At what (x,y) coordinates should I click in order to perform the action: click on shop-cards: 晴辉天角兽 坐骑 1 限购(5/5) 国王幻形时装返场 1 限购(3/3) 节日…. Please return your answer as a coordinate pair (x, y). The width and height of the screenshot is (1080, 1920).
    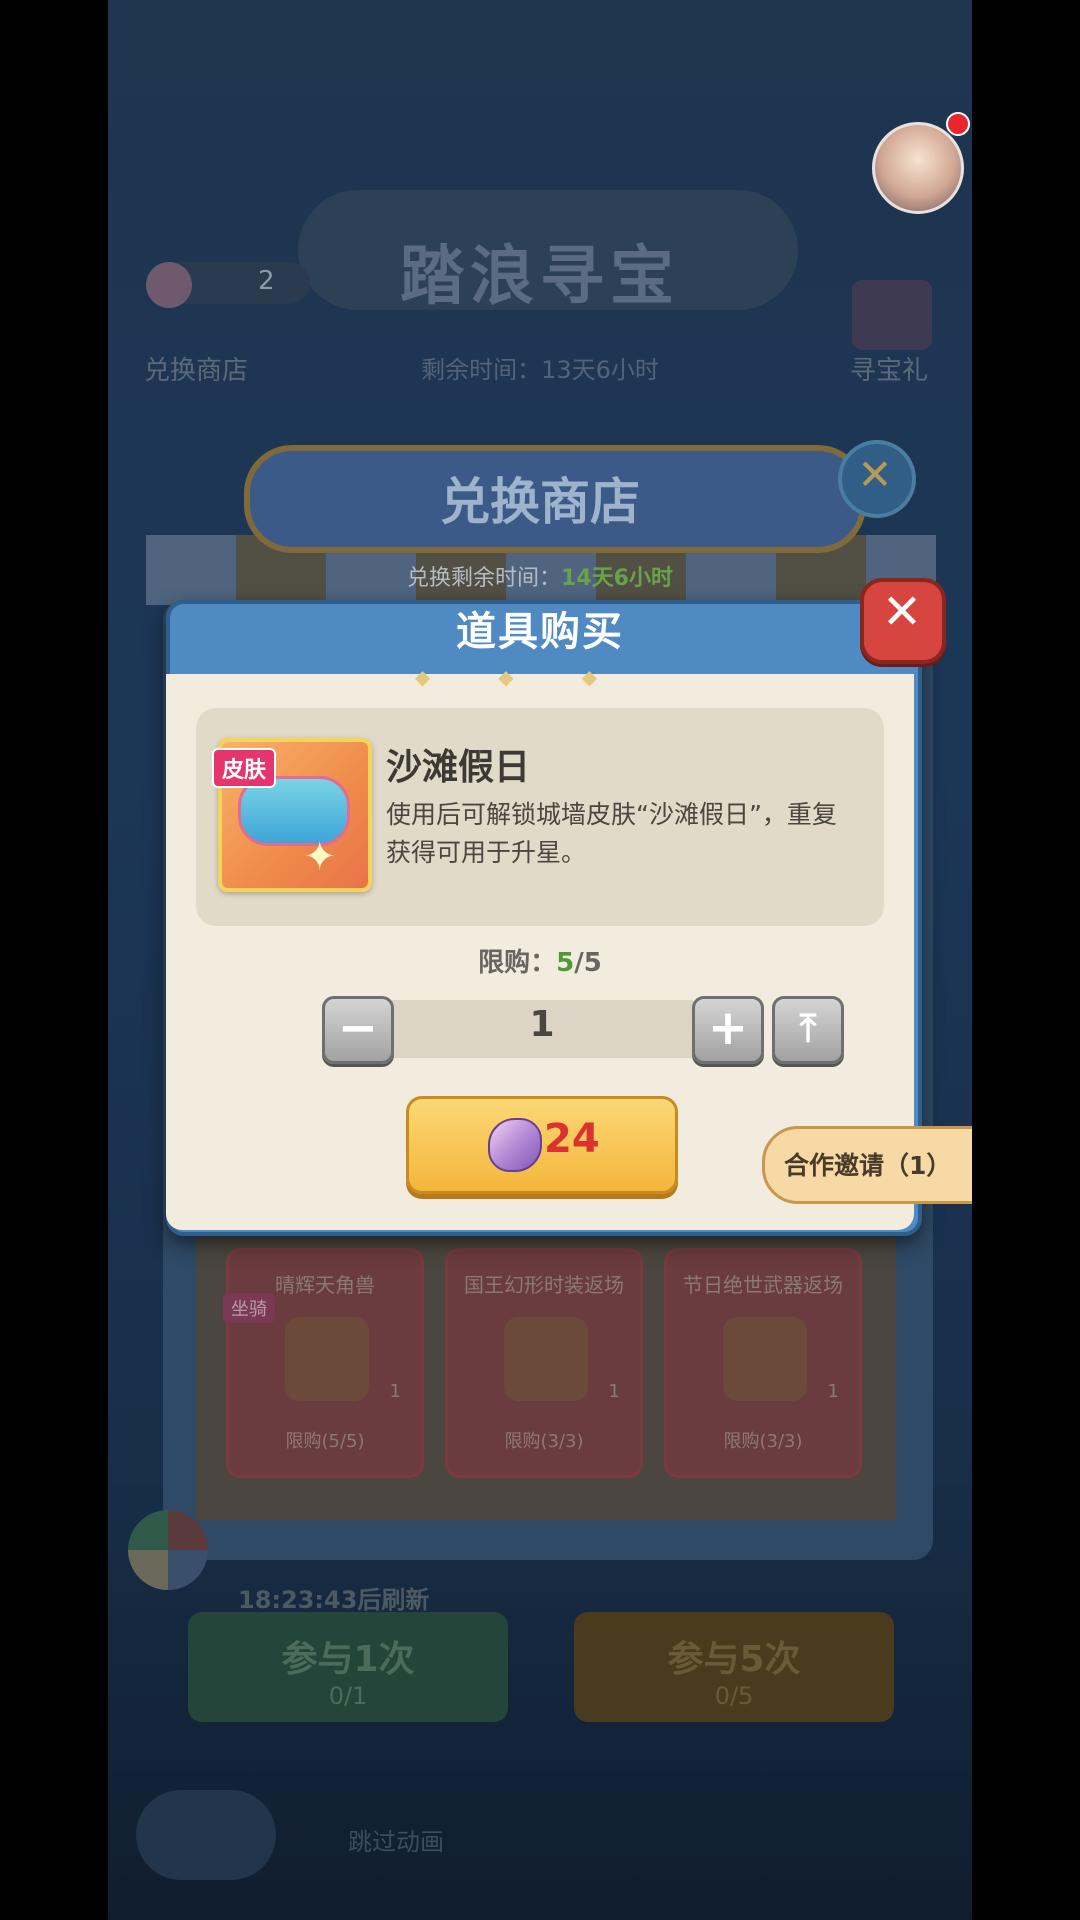
    Looking at the image, I should click on (549, 1363).